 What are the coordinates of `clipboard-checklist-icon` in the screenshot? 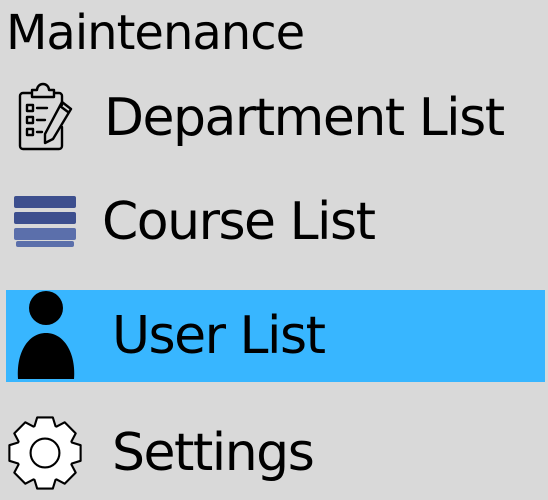 It's located at (45, 118).